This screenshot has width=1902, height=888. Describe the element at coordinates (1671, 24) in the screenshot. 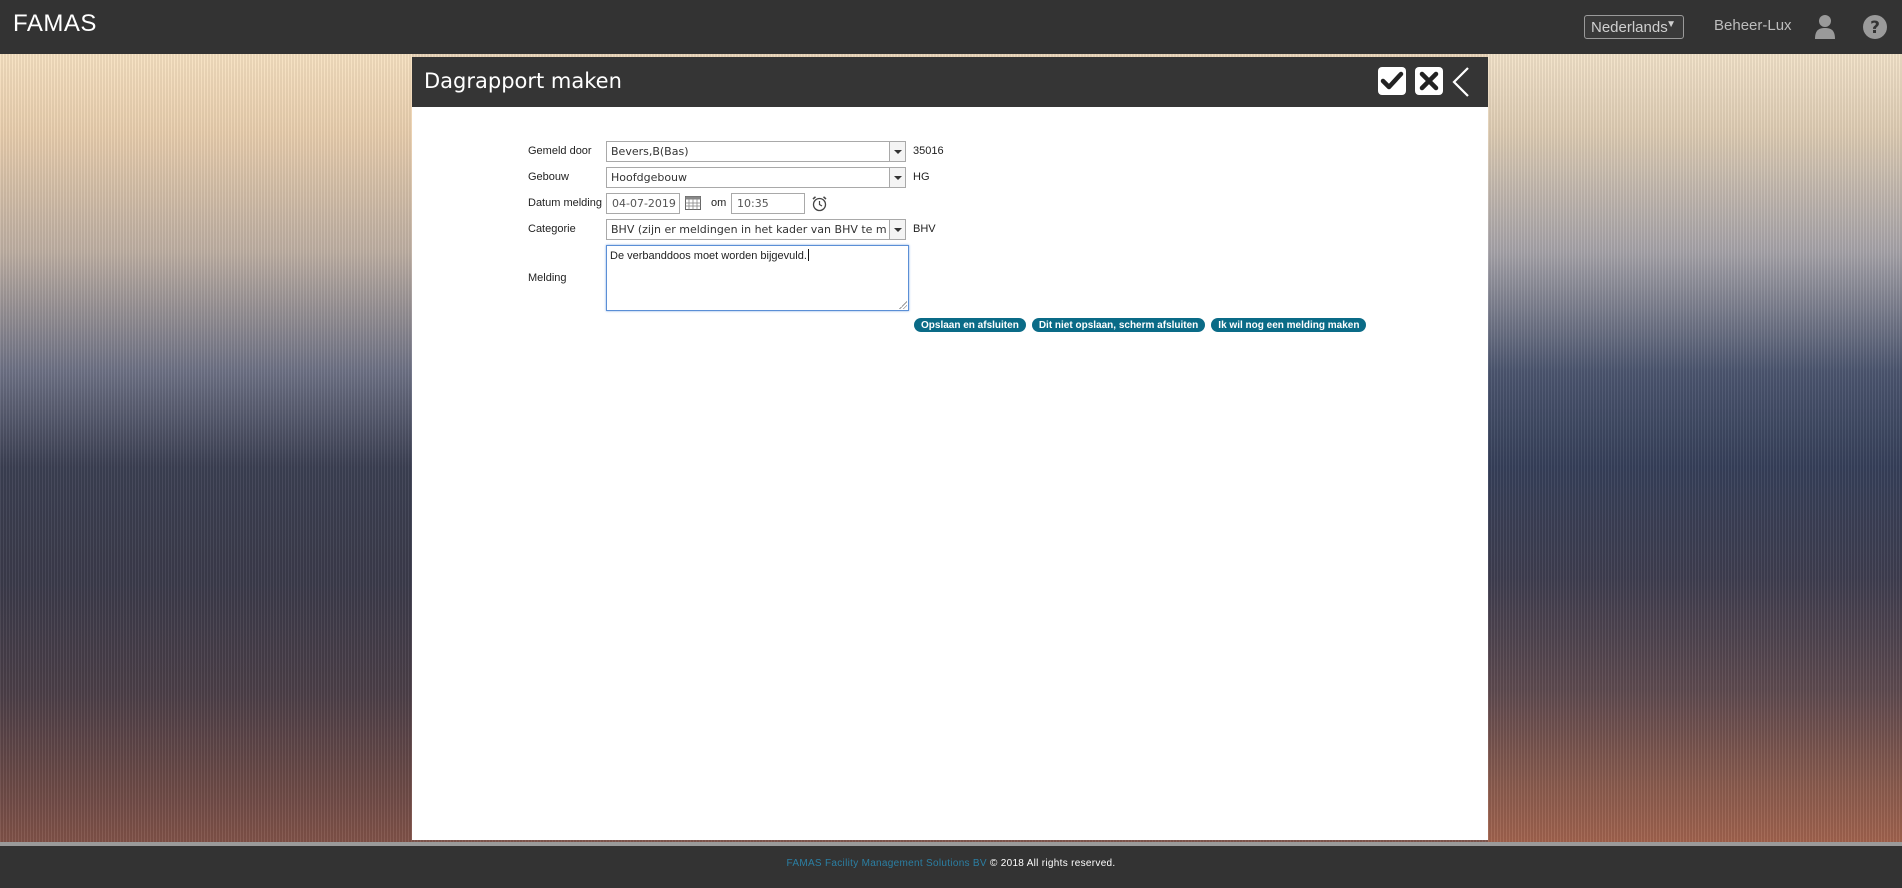

I see `chevron-down-icon: ▼` at that location.